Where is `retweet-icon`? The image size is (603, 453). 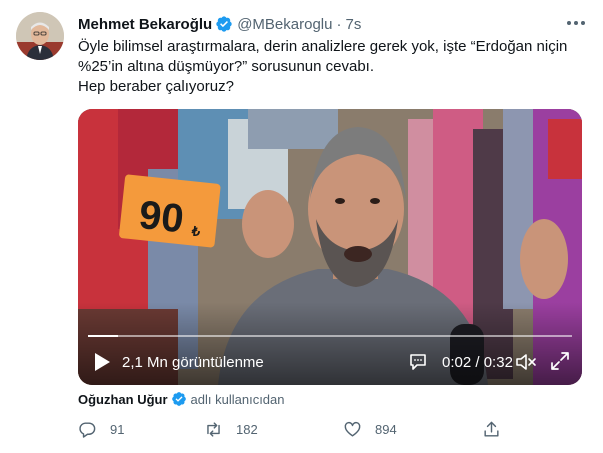
retweet-icon is located at coordinates (213, 429).